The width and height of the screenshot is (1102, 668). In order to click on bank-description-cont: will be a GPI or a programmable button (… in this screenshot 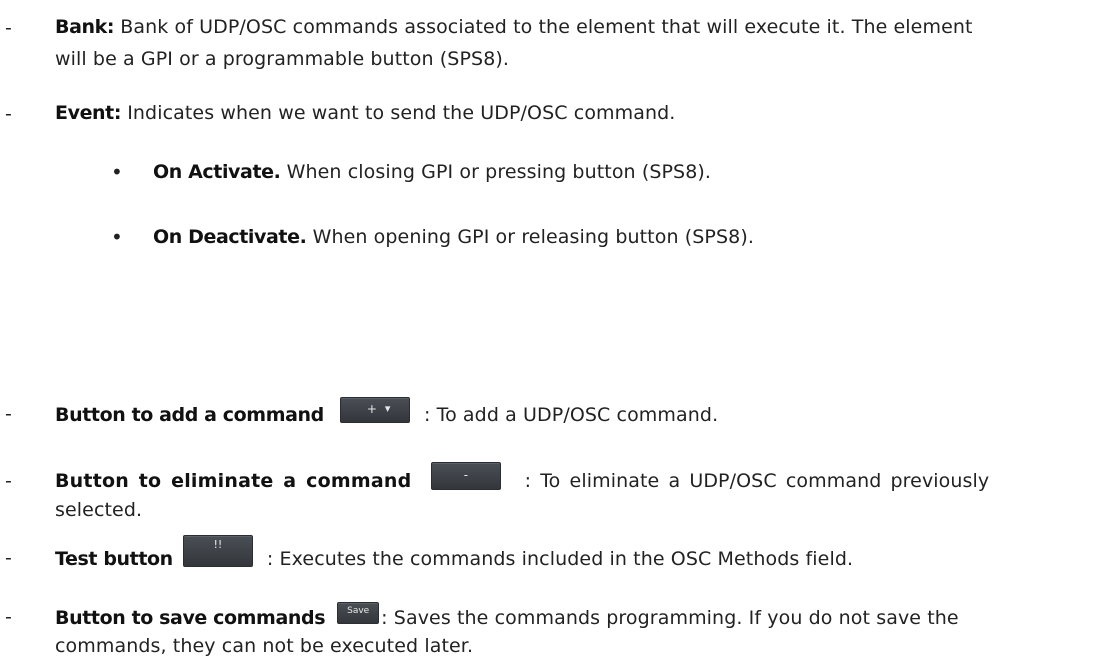, I will do `click(282, 59)`.